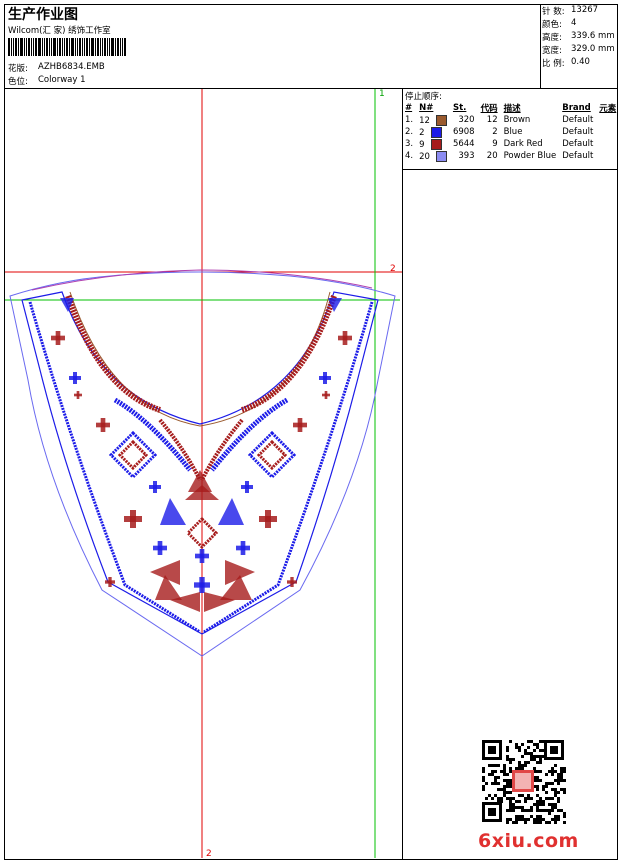 Image resolution: width=620 pixels, height=860 pixels. What do you see at coordinates (580, 62) in the screenshot?
I see `stat-value: 0.40` at bounding box center [580, 62].